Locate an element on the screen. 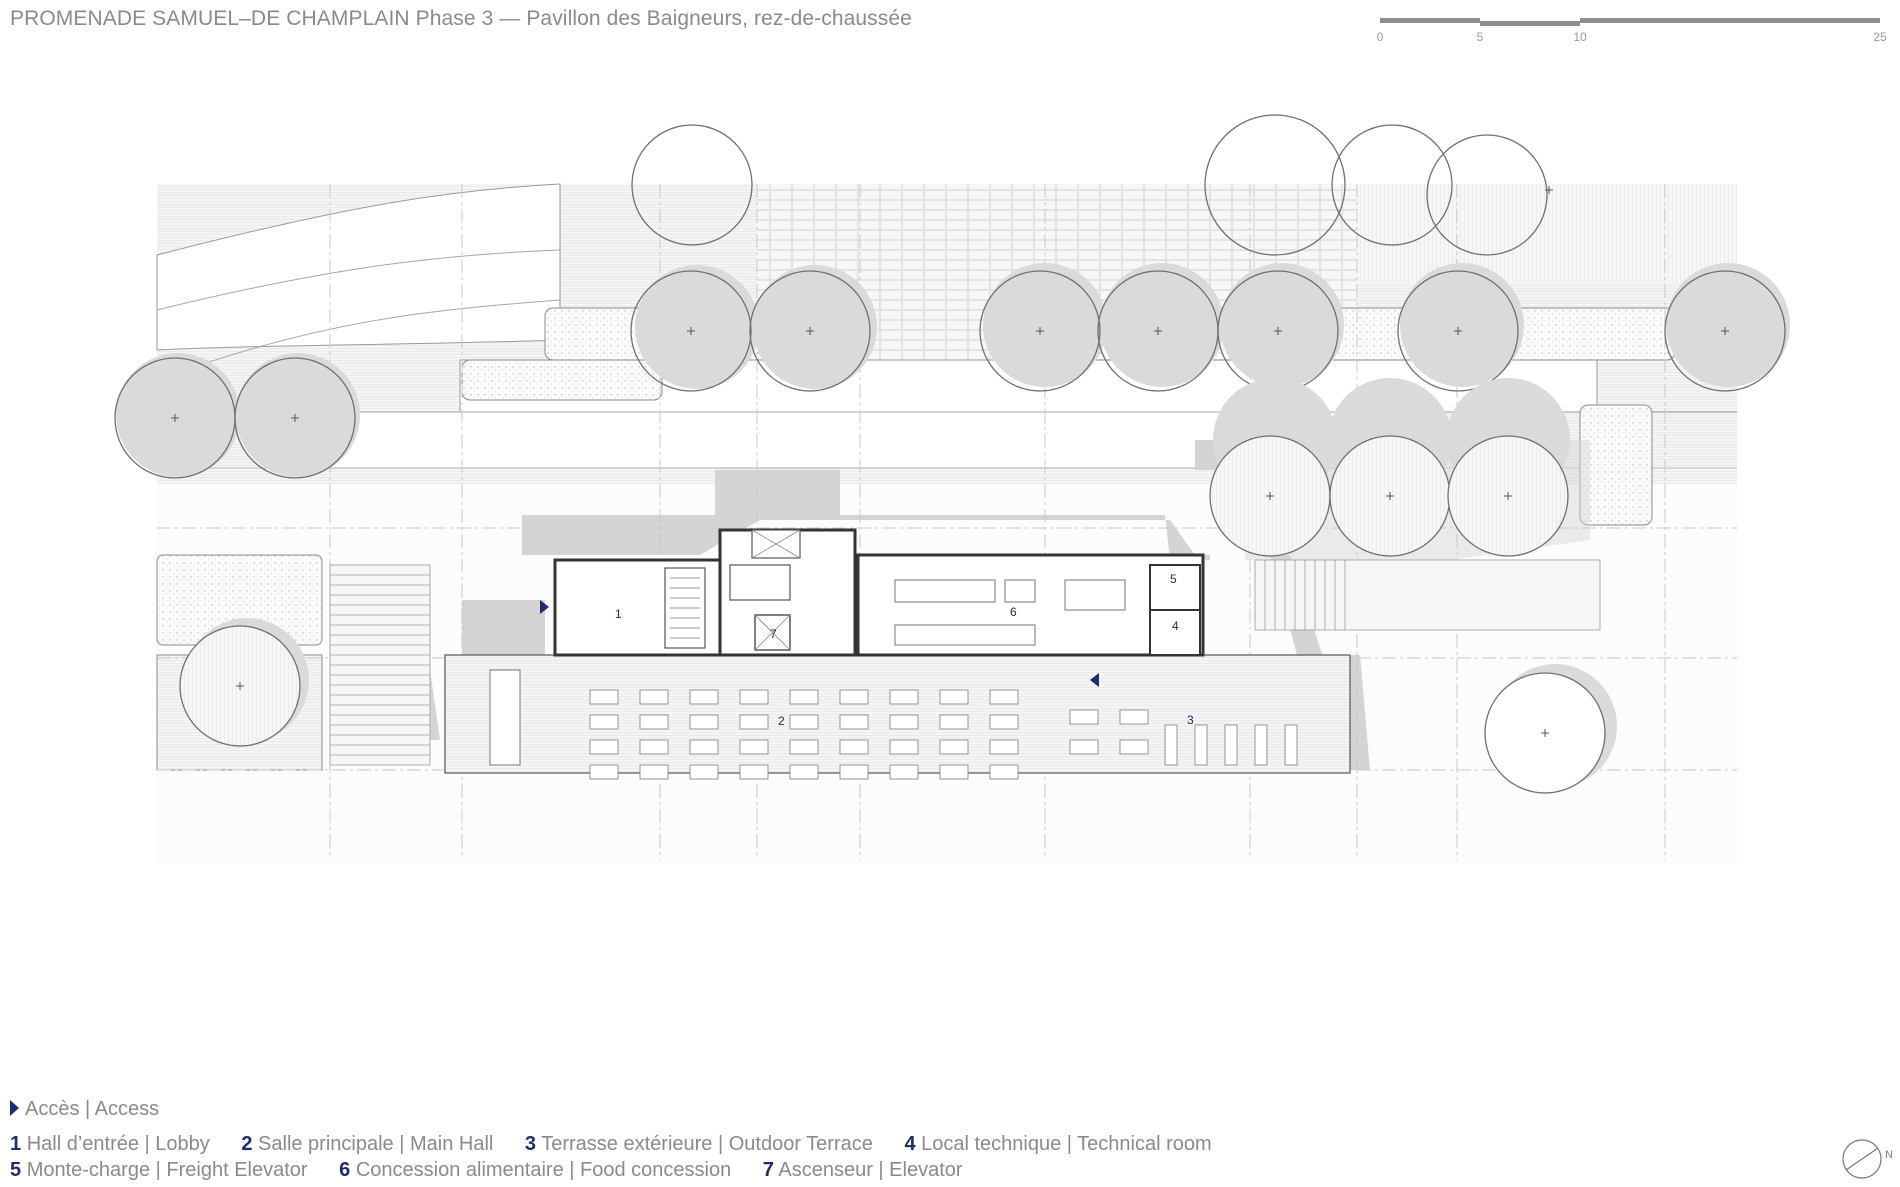  legend-item-5: 5 Monte-charge | Freight Elevator is located at coordinates (159, 1170).